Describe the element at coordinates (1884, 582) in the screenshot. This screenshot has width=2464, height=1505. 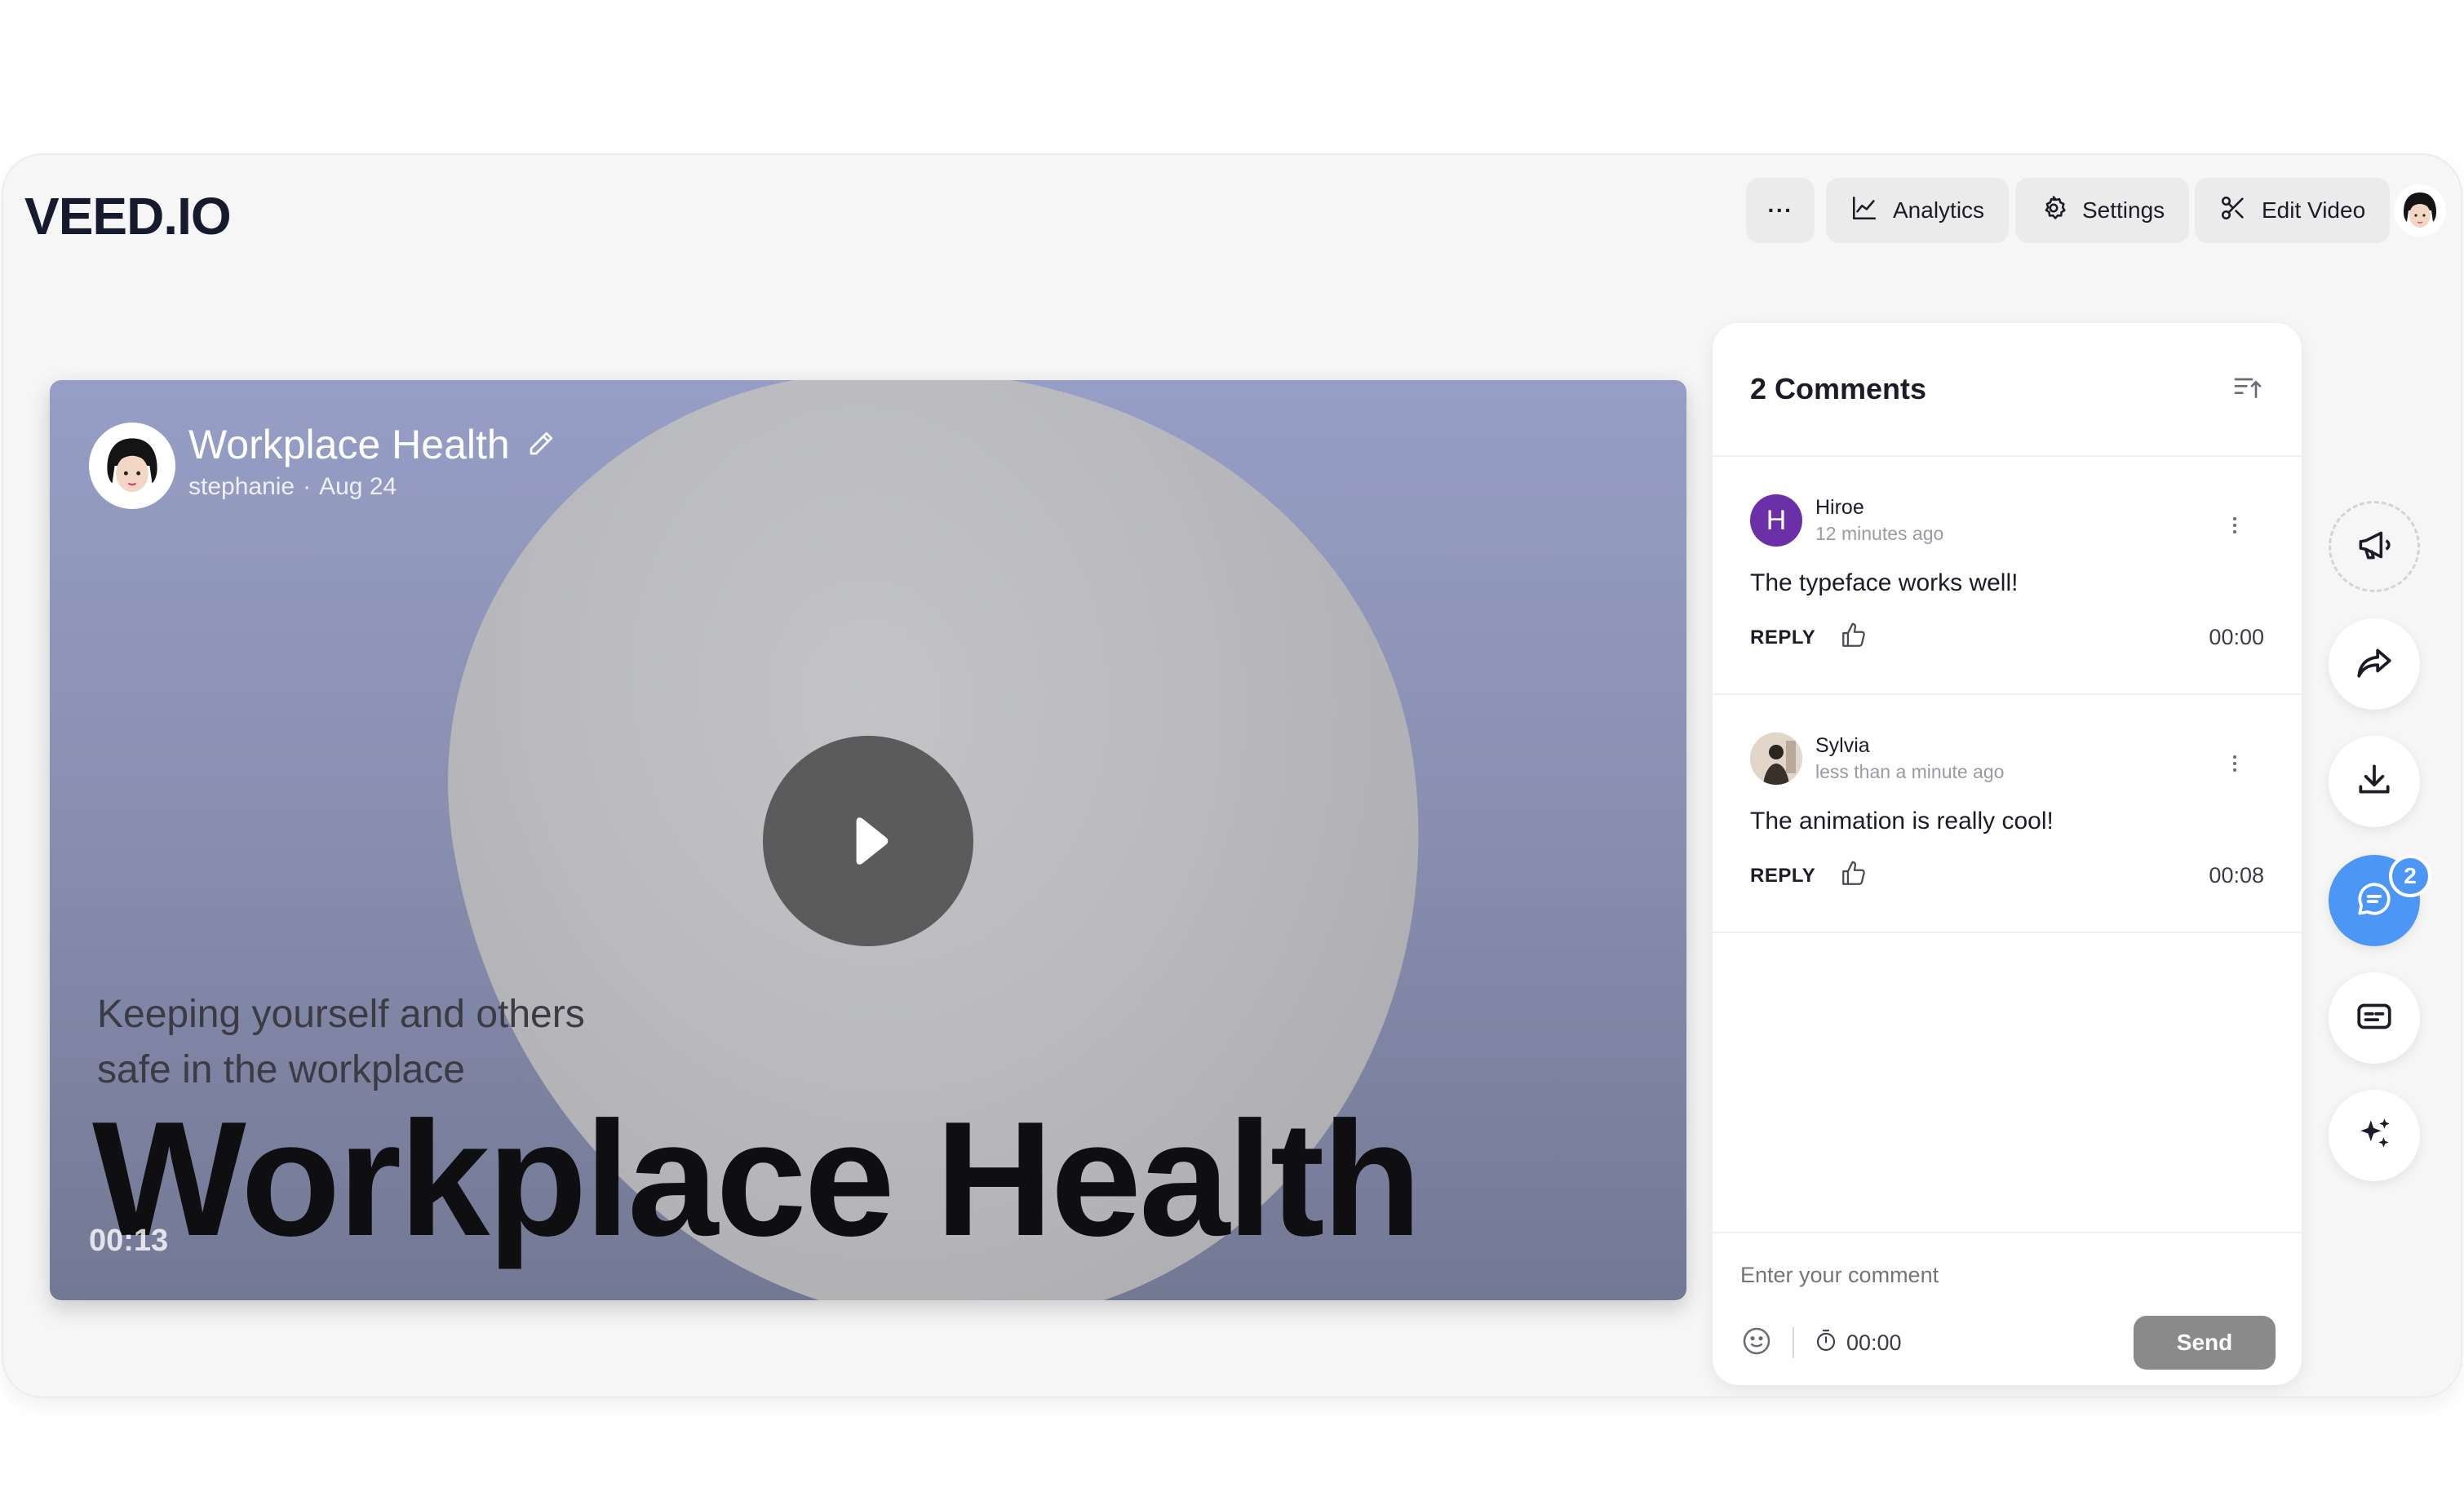
I see `comment-text: The typeface works well!` at that location.